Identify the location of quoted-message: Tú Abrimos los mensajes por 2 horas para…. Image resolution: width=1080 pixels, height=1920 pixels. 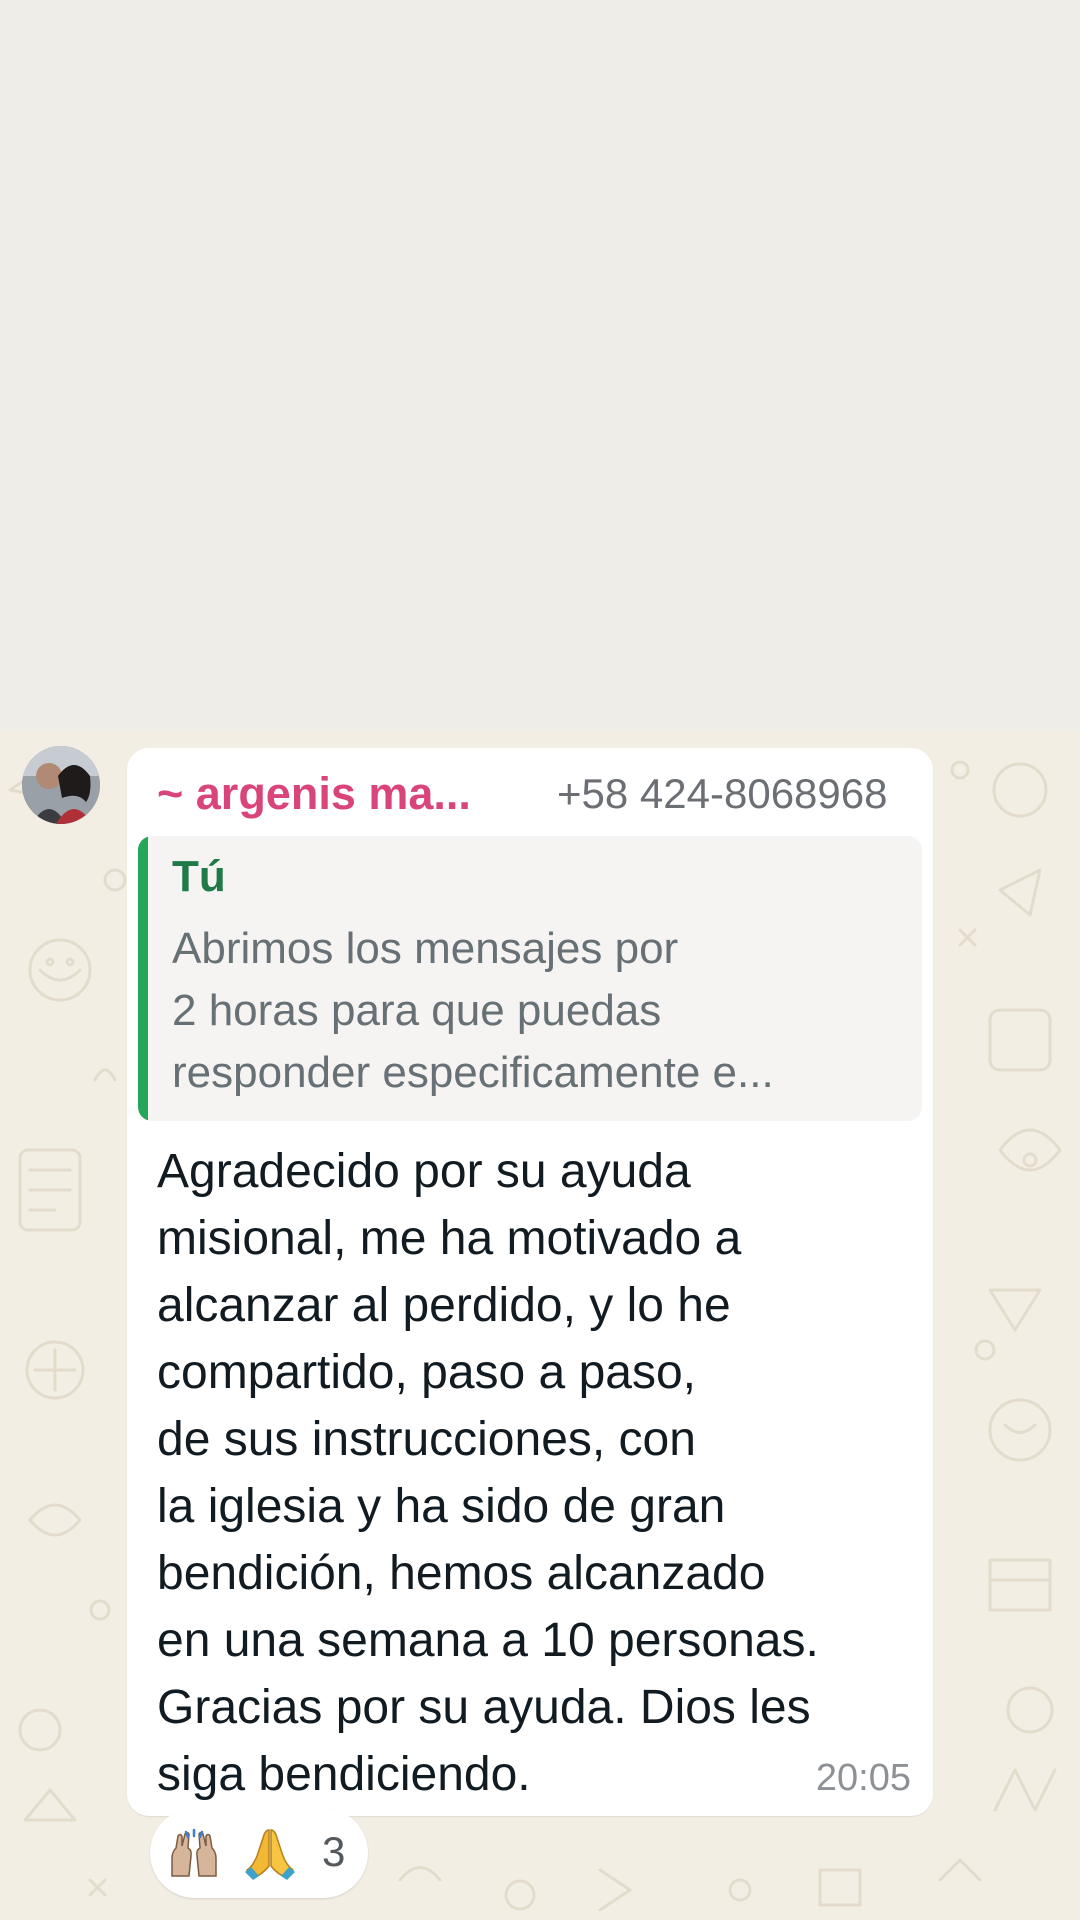
(530, 978).